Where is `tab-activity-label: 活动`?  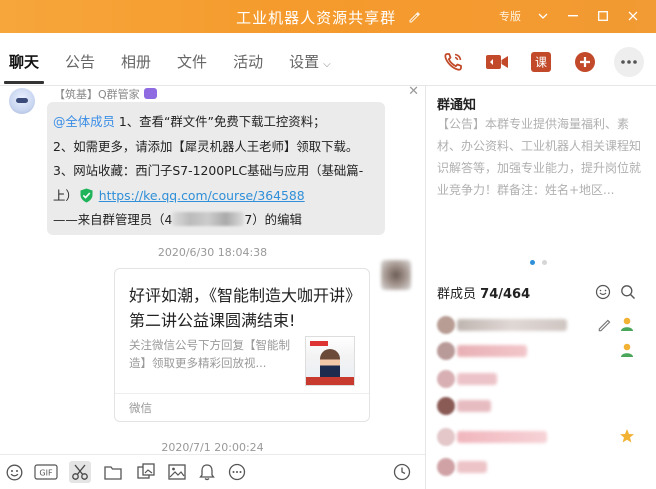
tab-activity-label: 活动 is located at coordinates (248, 62).